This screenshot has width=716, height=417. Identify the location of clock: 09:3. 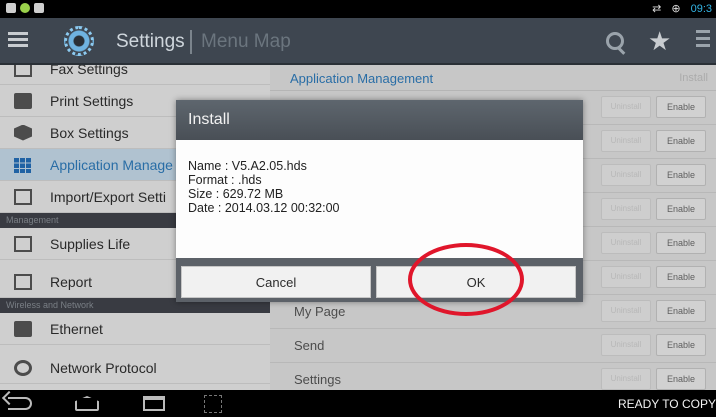
(701, 8).